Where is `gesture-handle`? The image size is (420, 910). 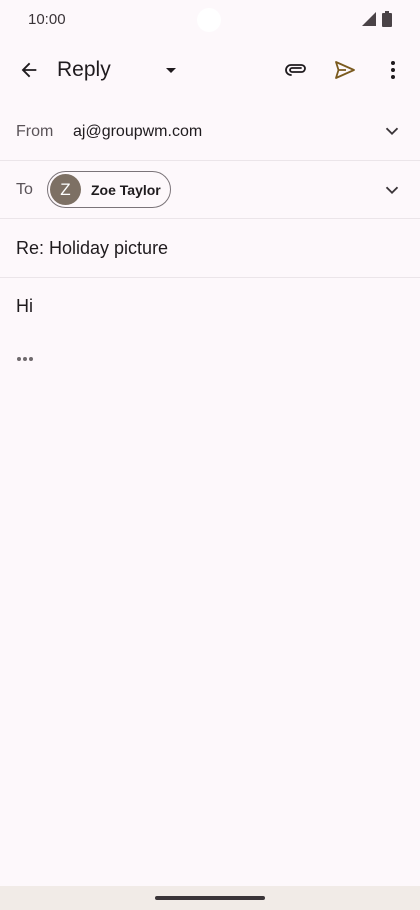
gesture-handle is located at coordinates (210, 898).